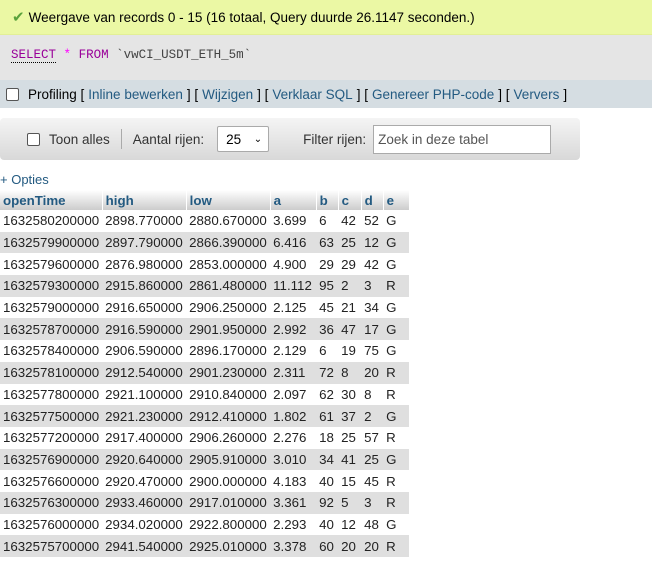 This screenshot has height=568, width=652. Describe the element at coordinates (144, 286) in the screenshot. I see `cell-high: 2915.860000` at that location.